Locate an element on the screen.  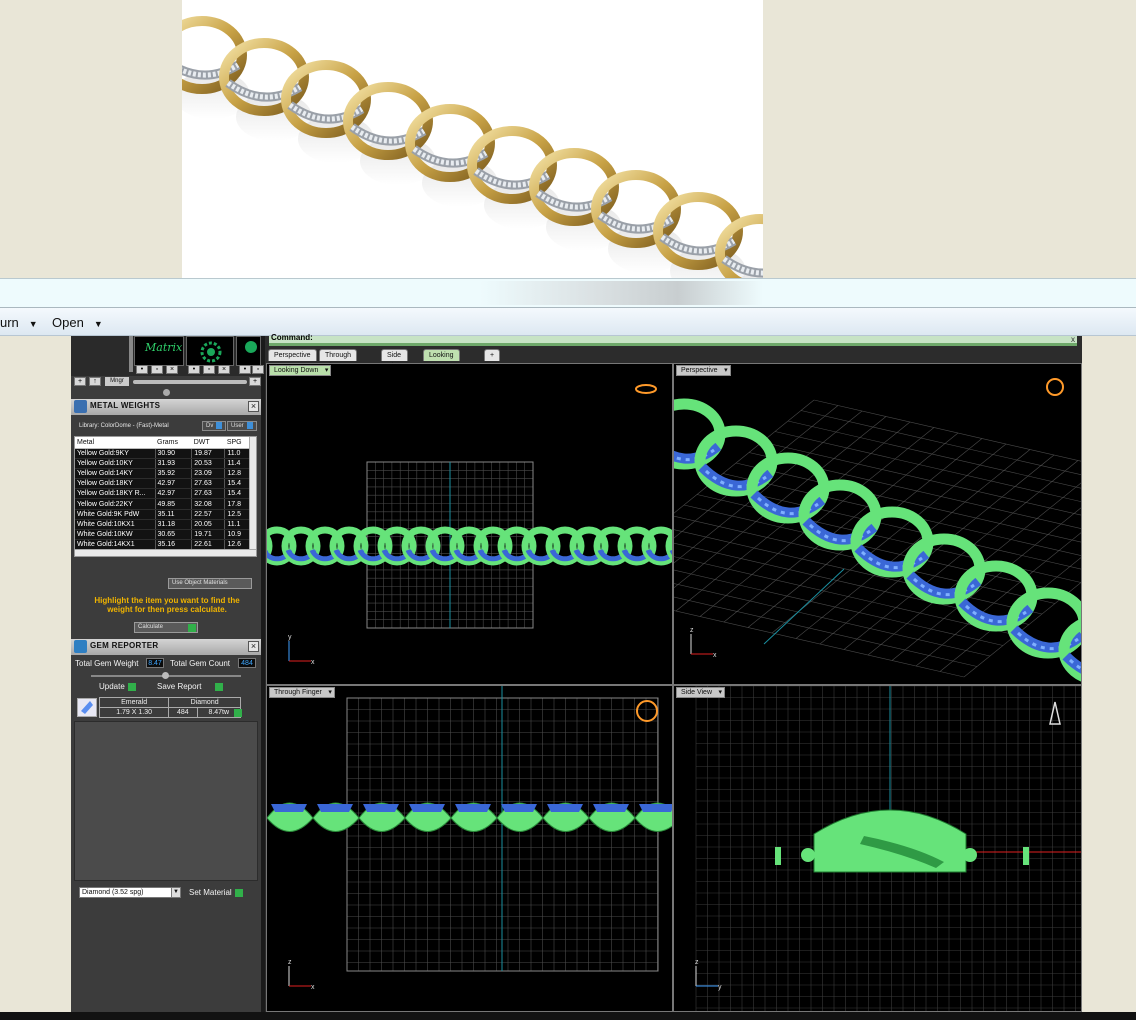
set-material-button: Set Material is located at coordinates (216, 892).